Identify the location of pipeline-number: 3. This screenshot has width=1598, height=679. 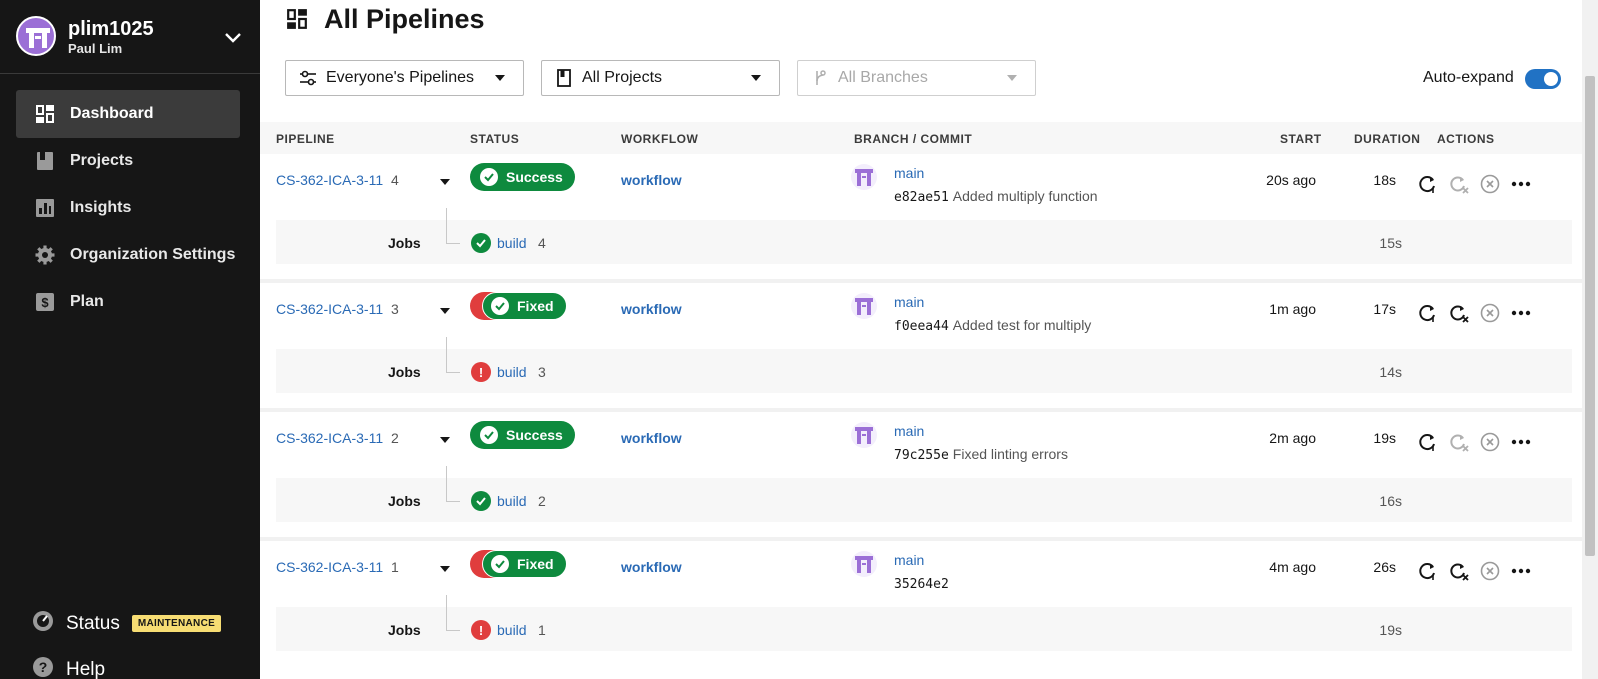
(395, 309).